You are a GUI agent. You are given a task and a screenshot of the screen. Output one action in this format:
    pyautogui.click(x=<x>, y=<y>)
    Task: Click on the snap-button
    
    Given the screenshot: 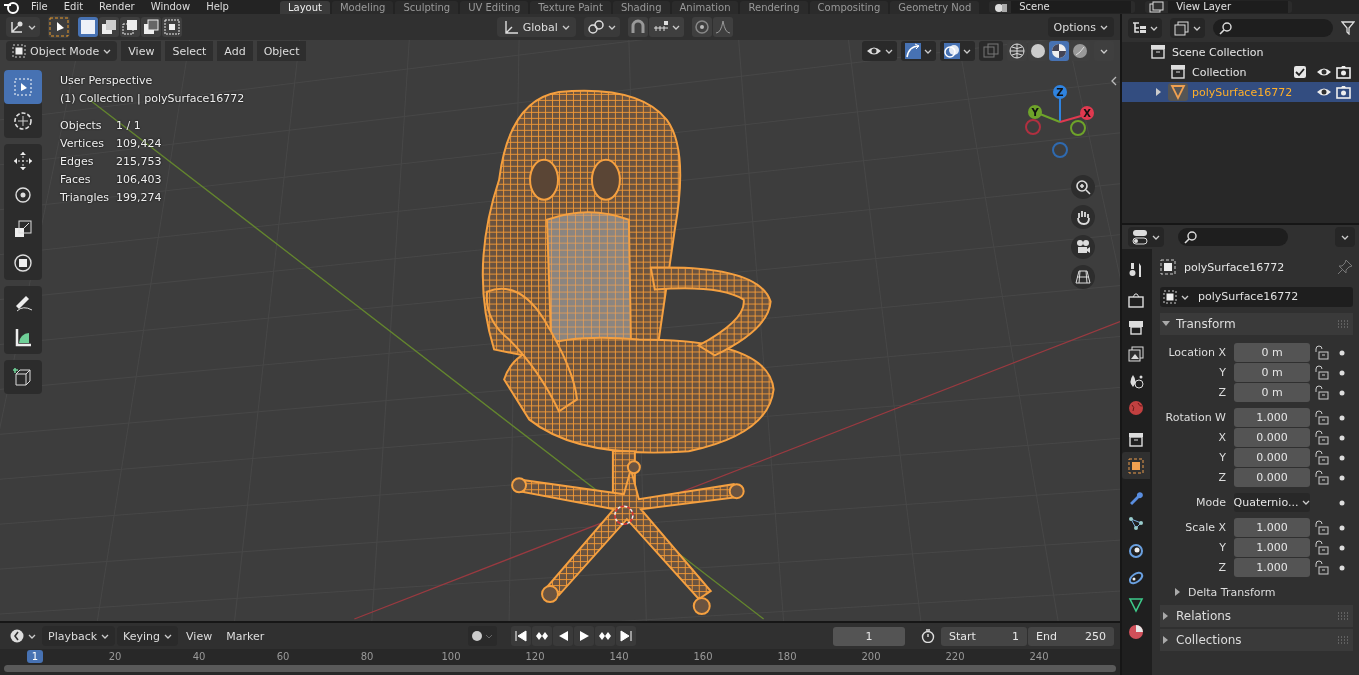 What is the action you would take?
    pyautogui.click(x=637, y=27)
    